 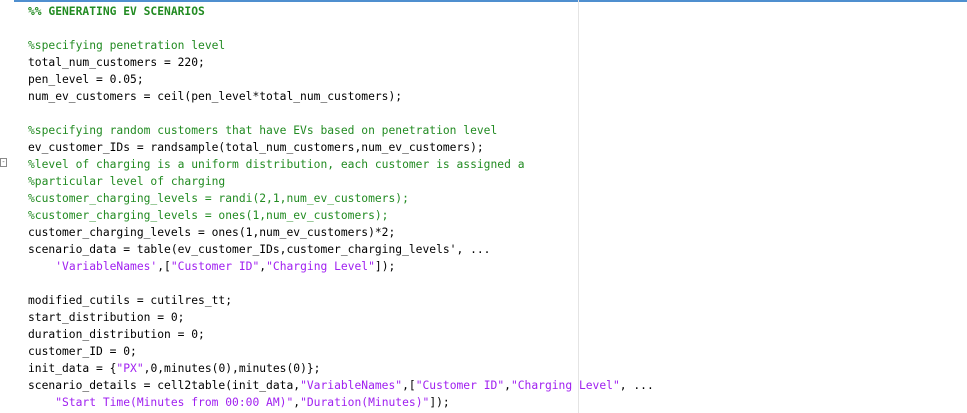 I want to click on code-token: total_num_customers = 220;, so click(x=116, y=62).